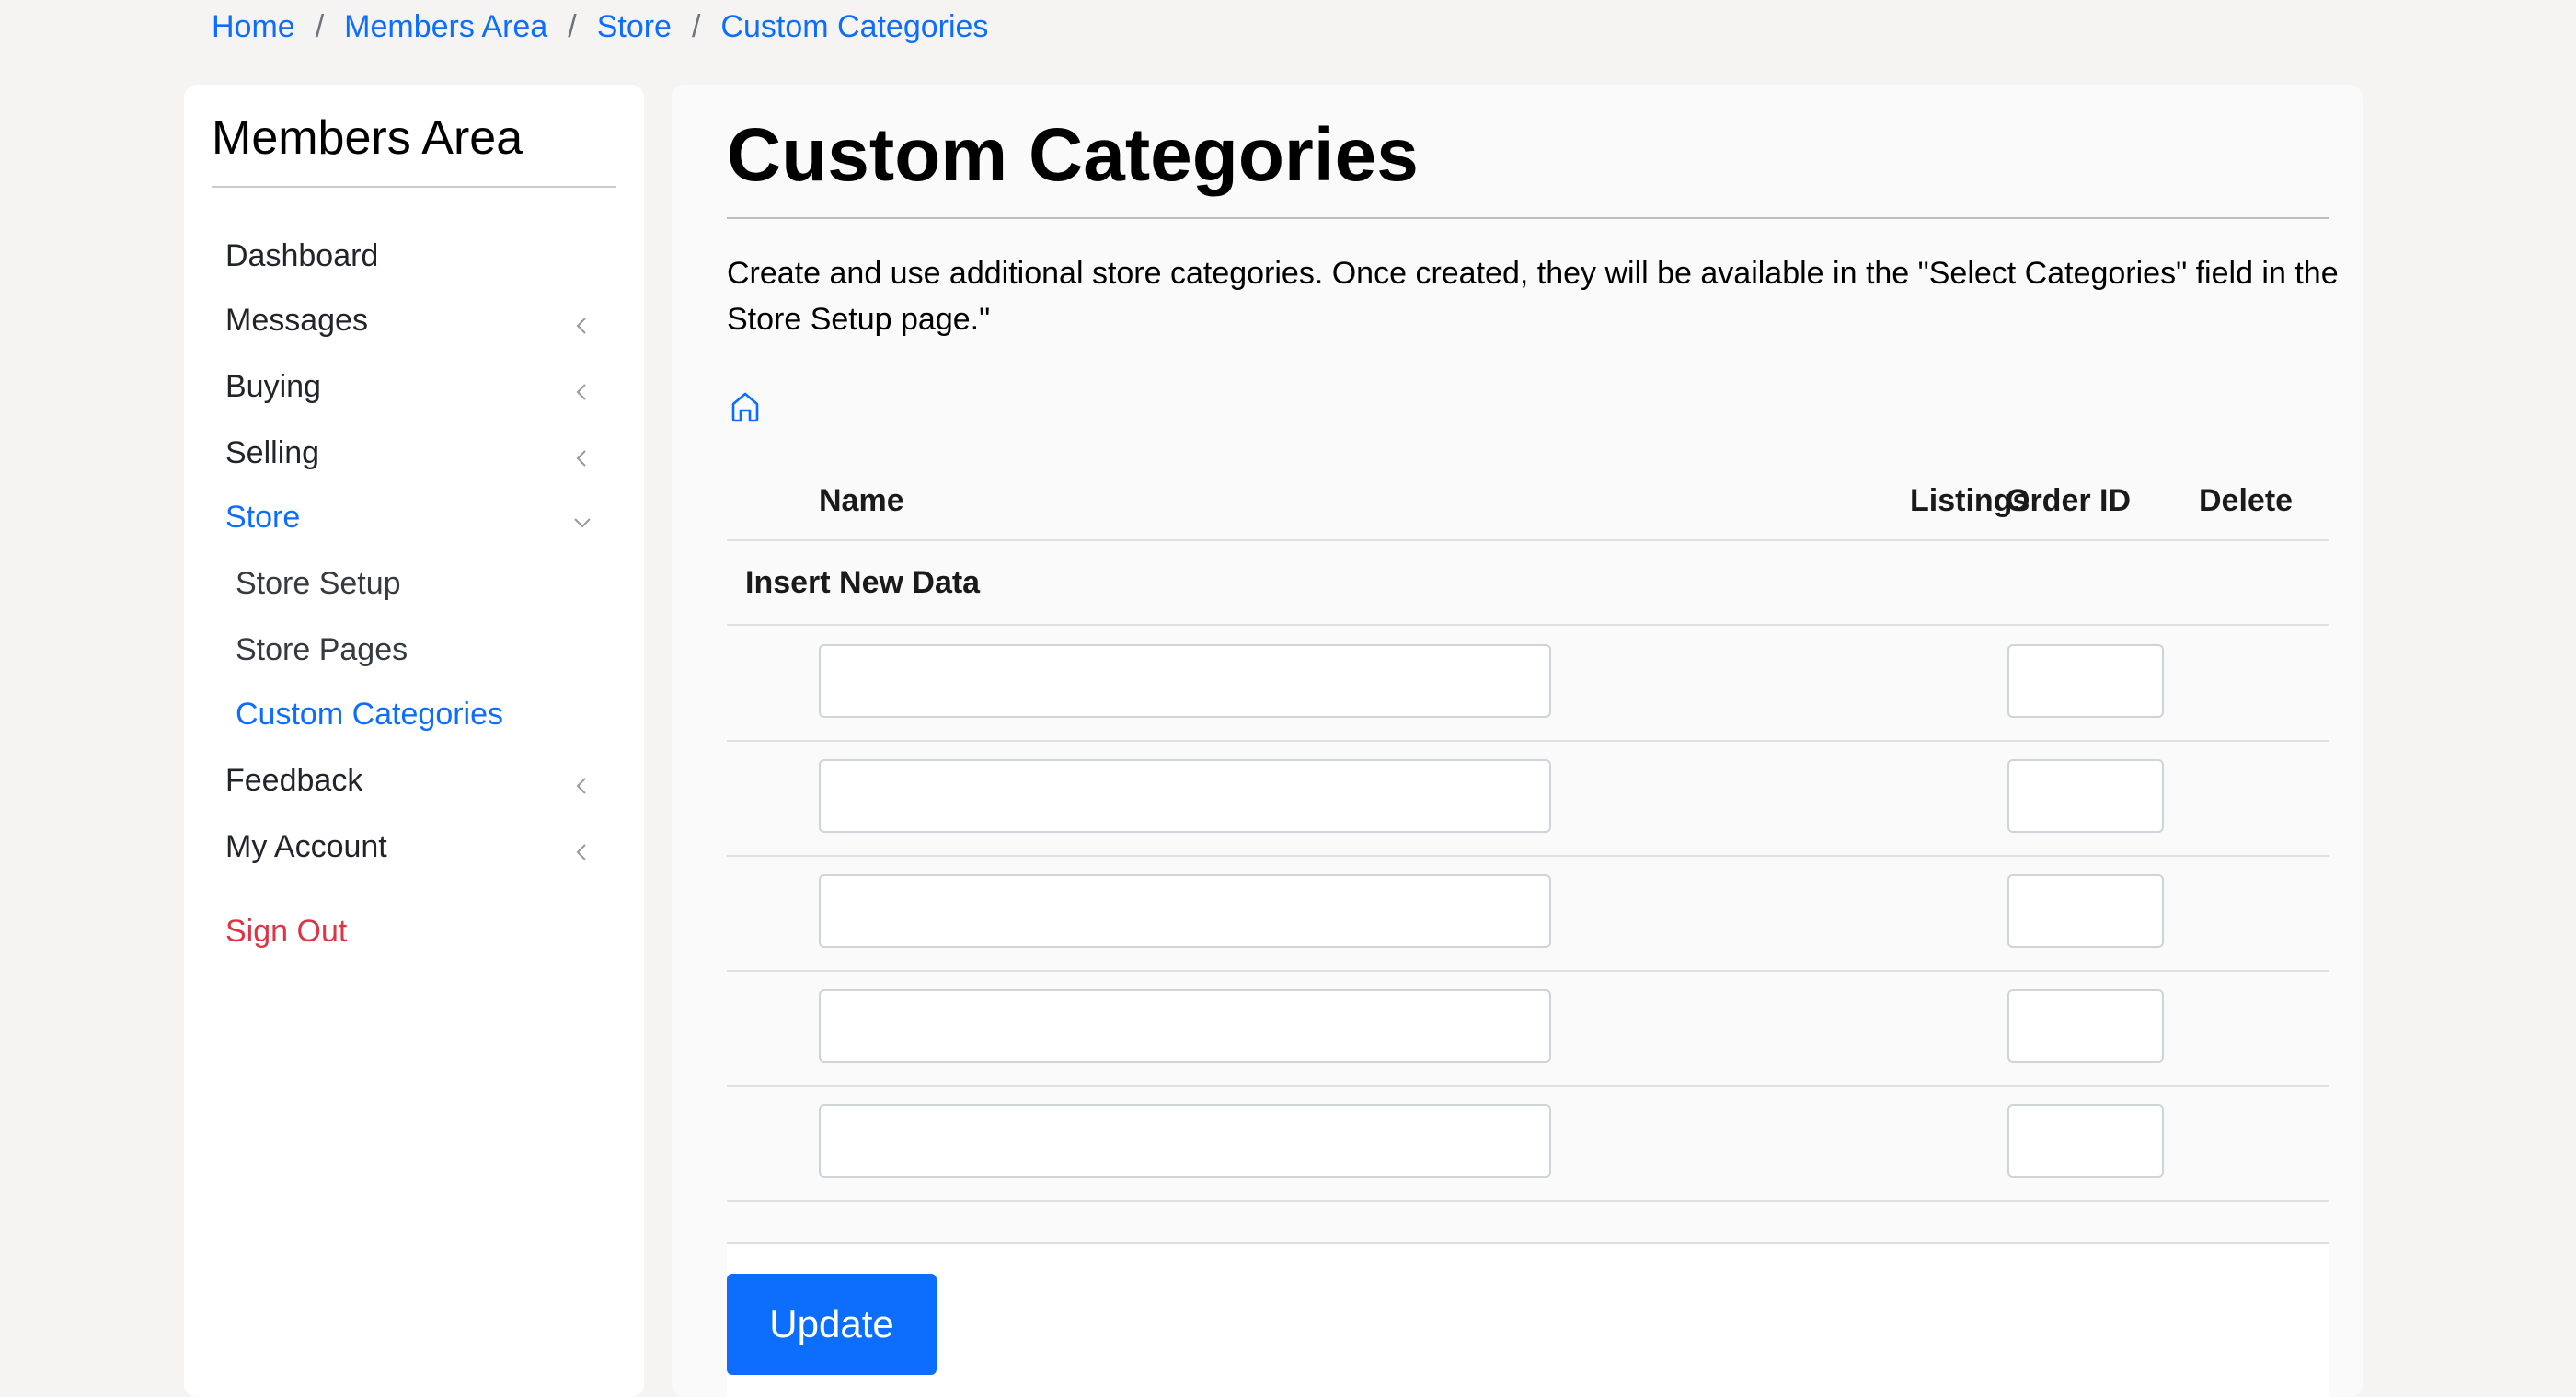 This screenshot has width=2576, height=1397. Describe the element at coordinates (273, 386) in the screenshot. I see `sidebar-item-label: Buying` at that location.